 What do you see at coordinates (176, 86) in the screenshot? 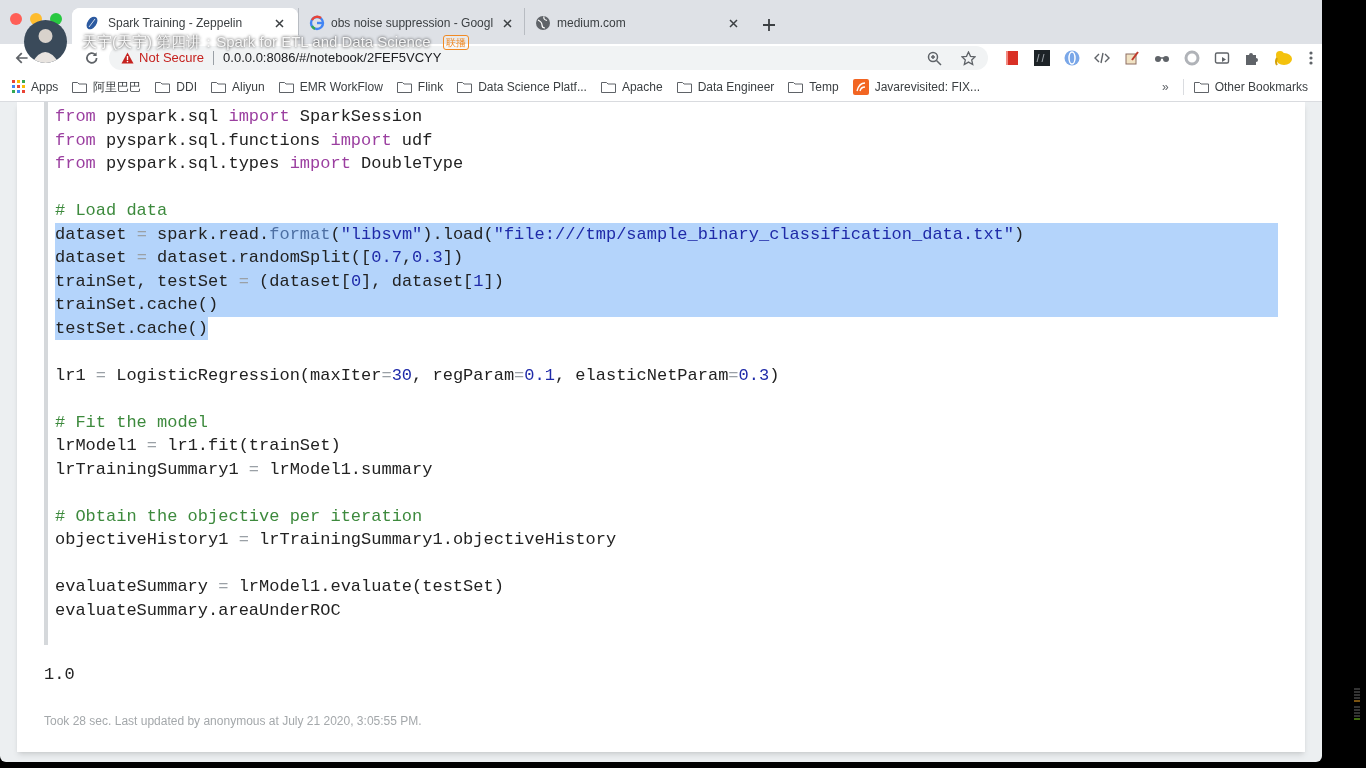
I see `bookmark: DDI` at bounding box center [176, 86].